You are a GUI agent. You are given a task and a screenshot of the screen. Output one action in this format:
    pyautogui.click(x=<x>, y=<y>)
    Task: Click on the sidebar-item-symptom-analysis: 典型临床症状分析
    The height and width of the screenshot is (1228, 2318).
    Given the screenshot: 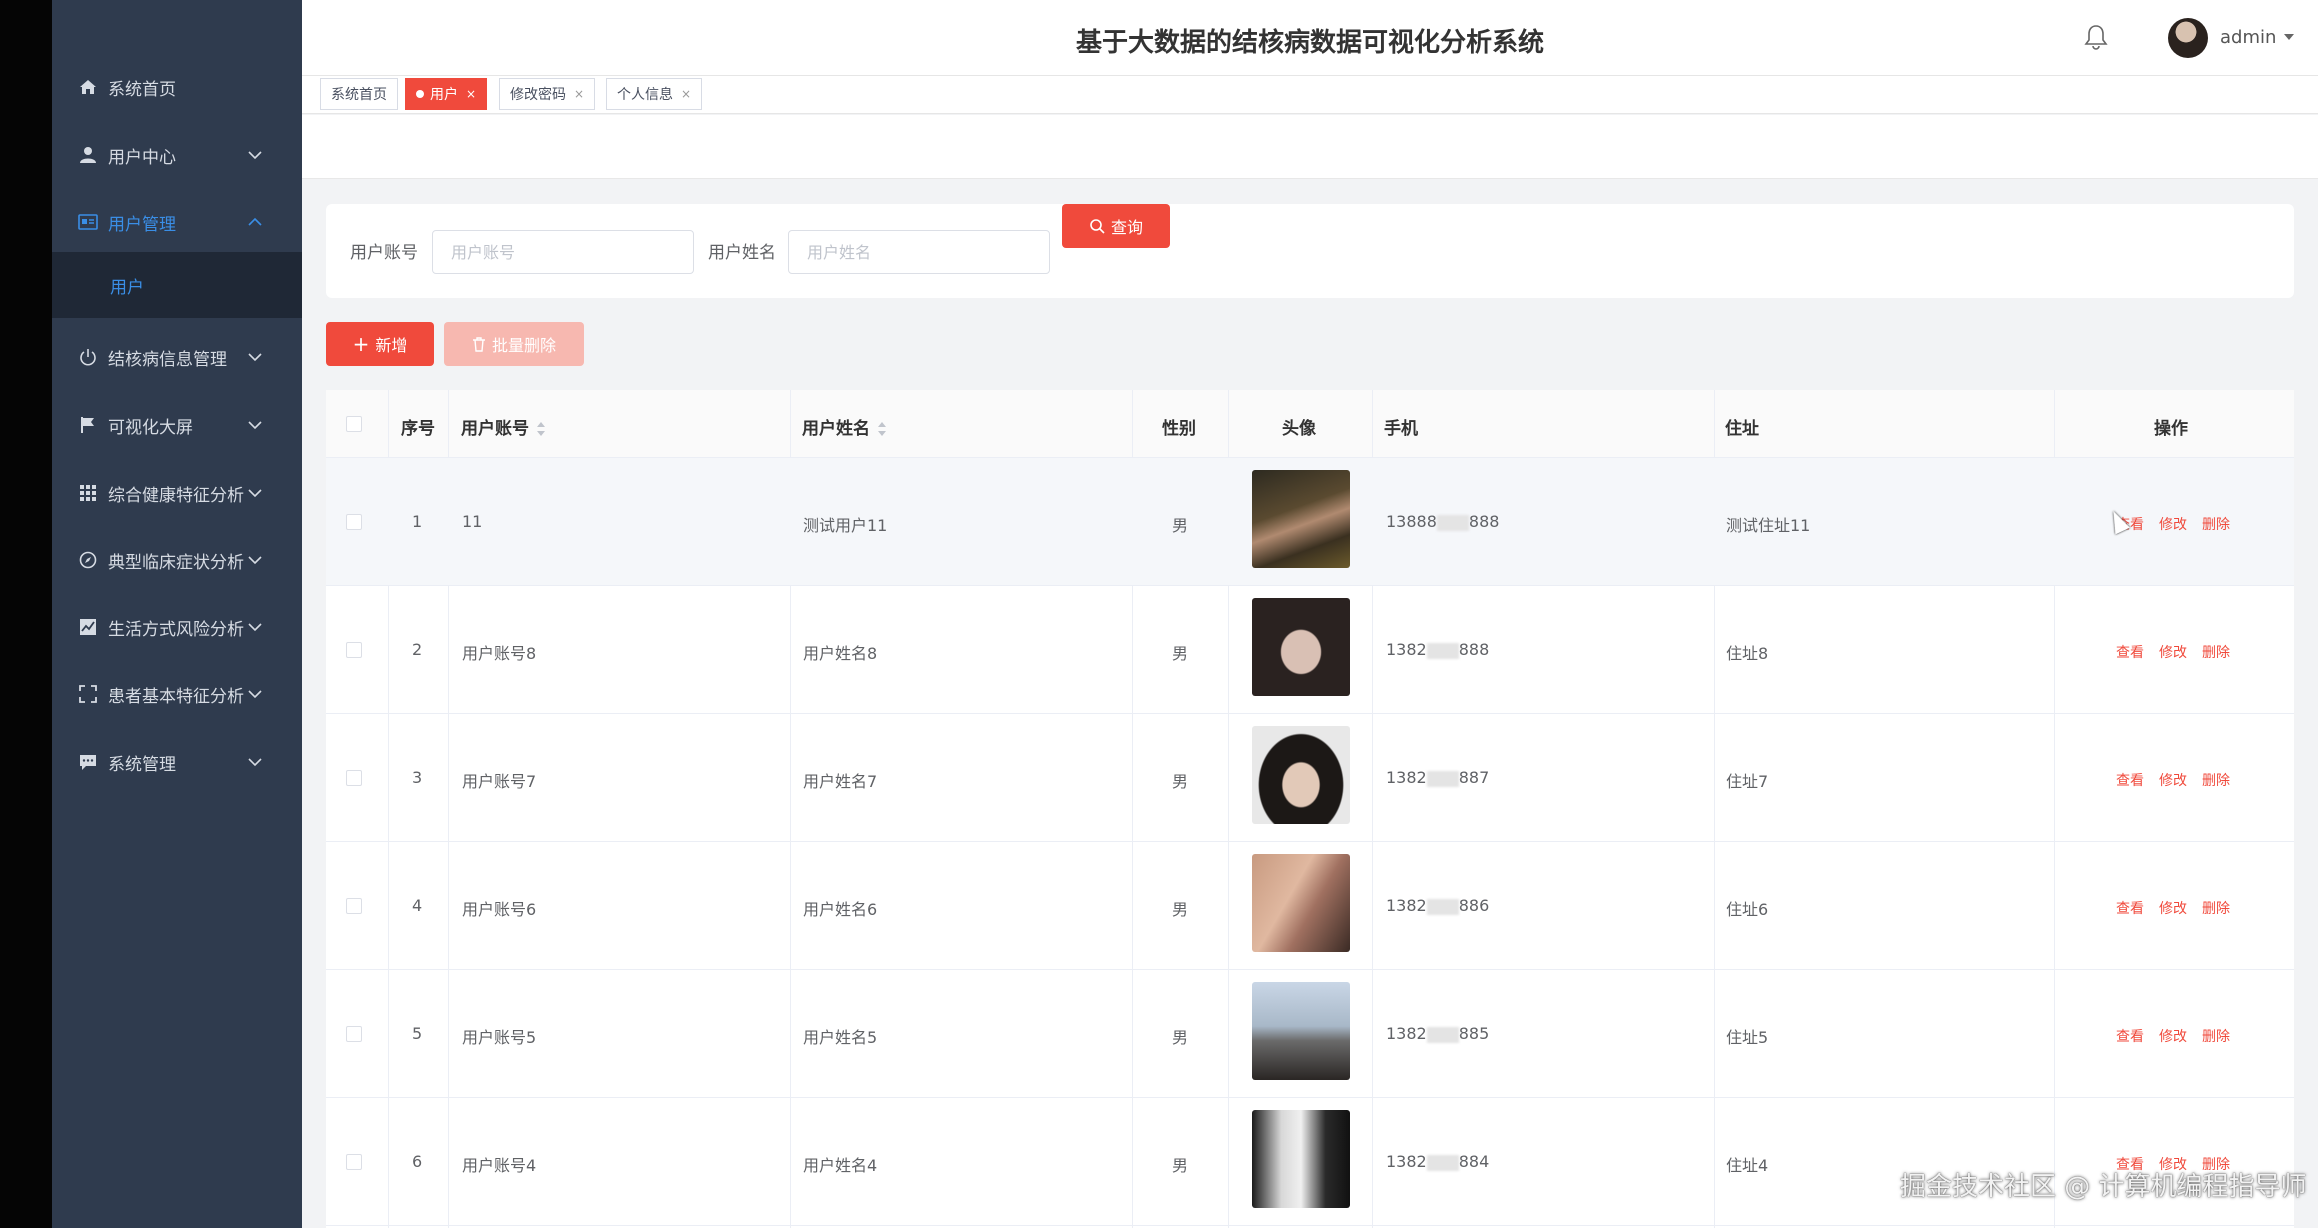 What is the action you would take?
    pyautogui.click(x=177, y=560)
    